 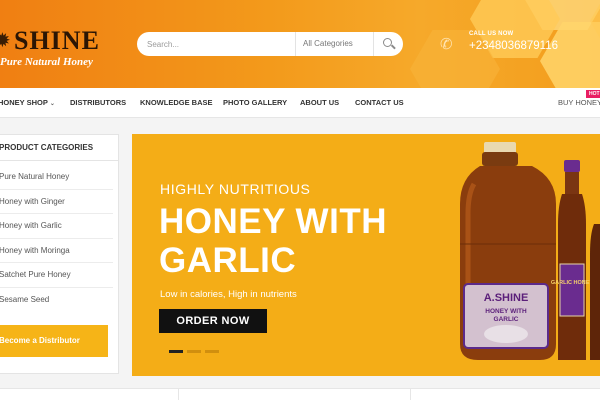 What do you see at coordinates (593, 94) in the screenshot?
I see `hot-badge: HOT` at bounding box center [593, 94].